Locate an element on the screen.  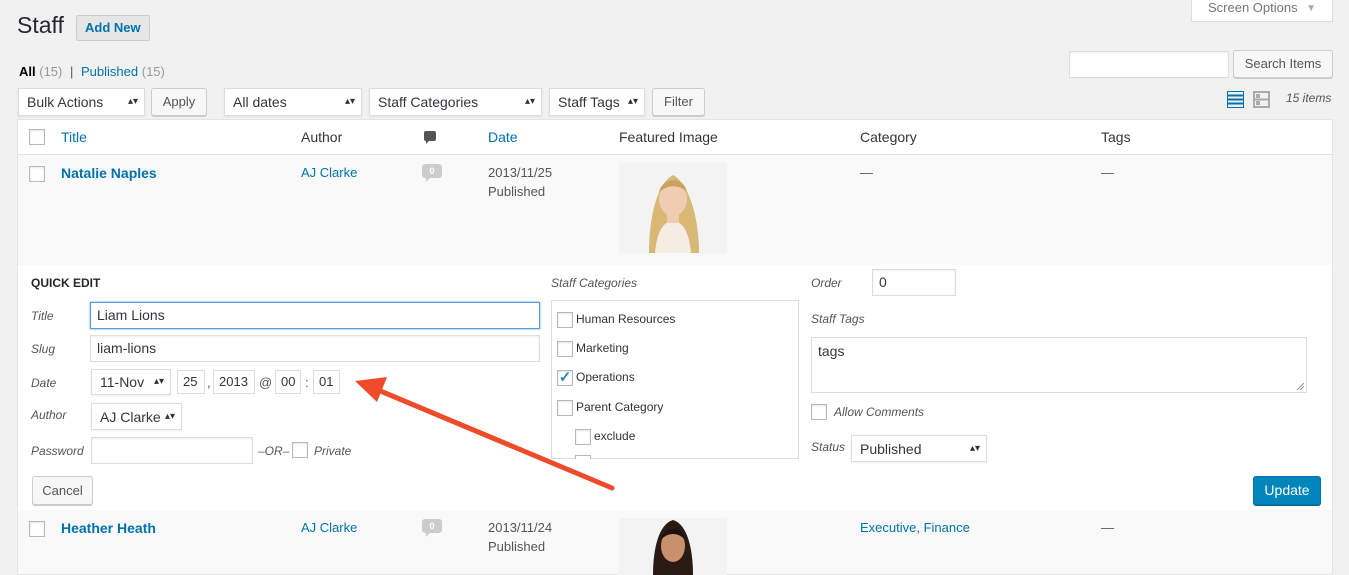
view-published-count: (15) is located at coordinates (153, 71).